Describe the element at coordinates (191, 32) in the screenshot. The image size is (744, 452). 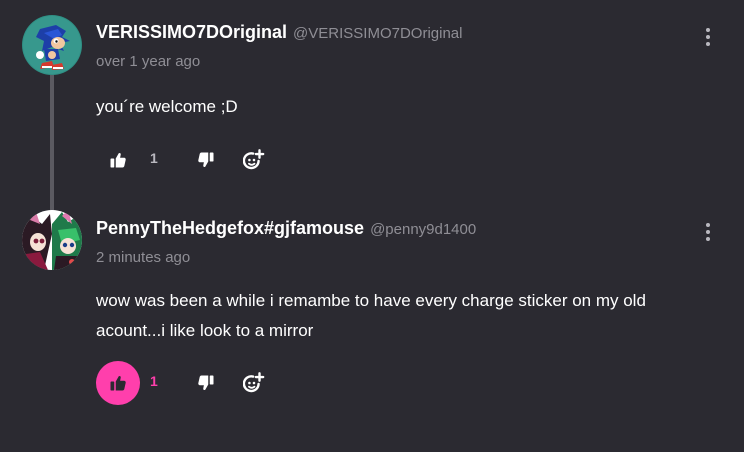
I see `author-display-name: VERISSIMO7DOriginal` at that location.